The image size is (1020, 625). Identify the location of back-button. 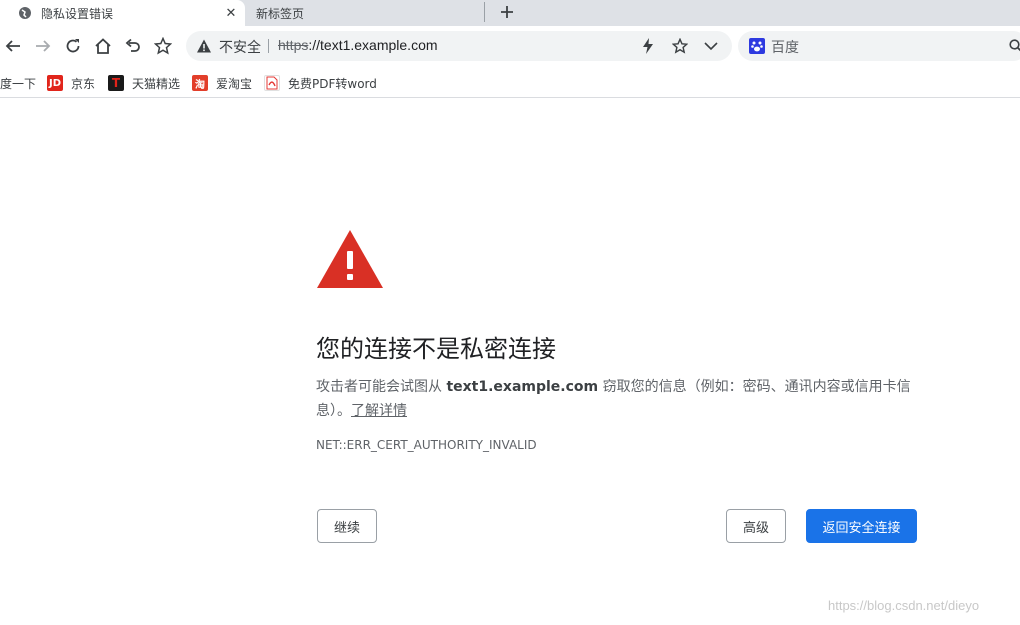
(13, 46).